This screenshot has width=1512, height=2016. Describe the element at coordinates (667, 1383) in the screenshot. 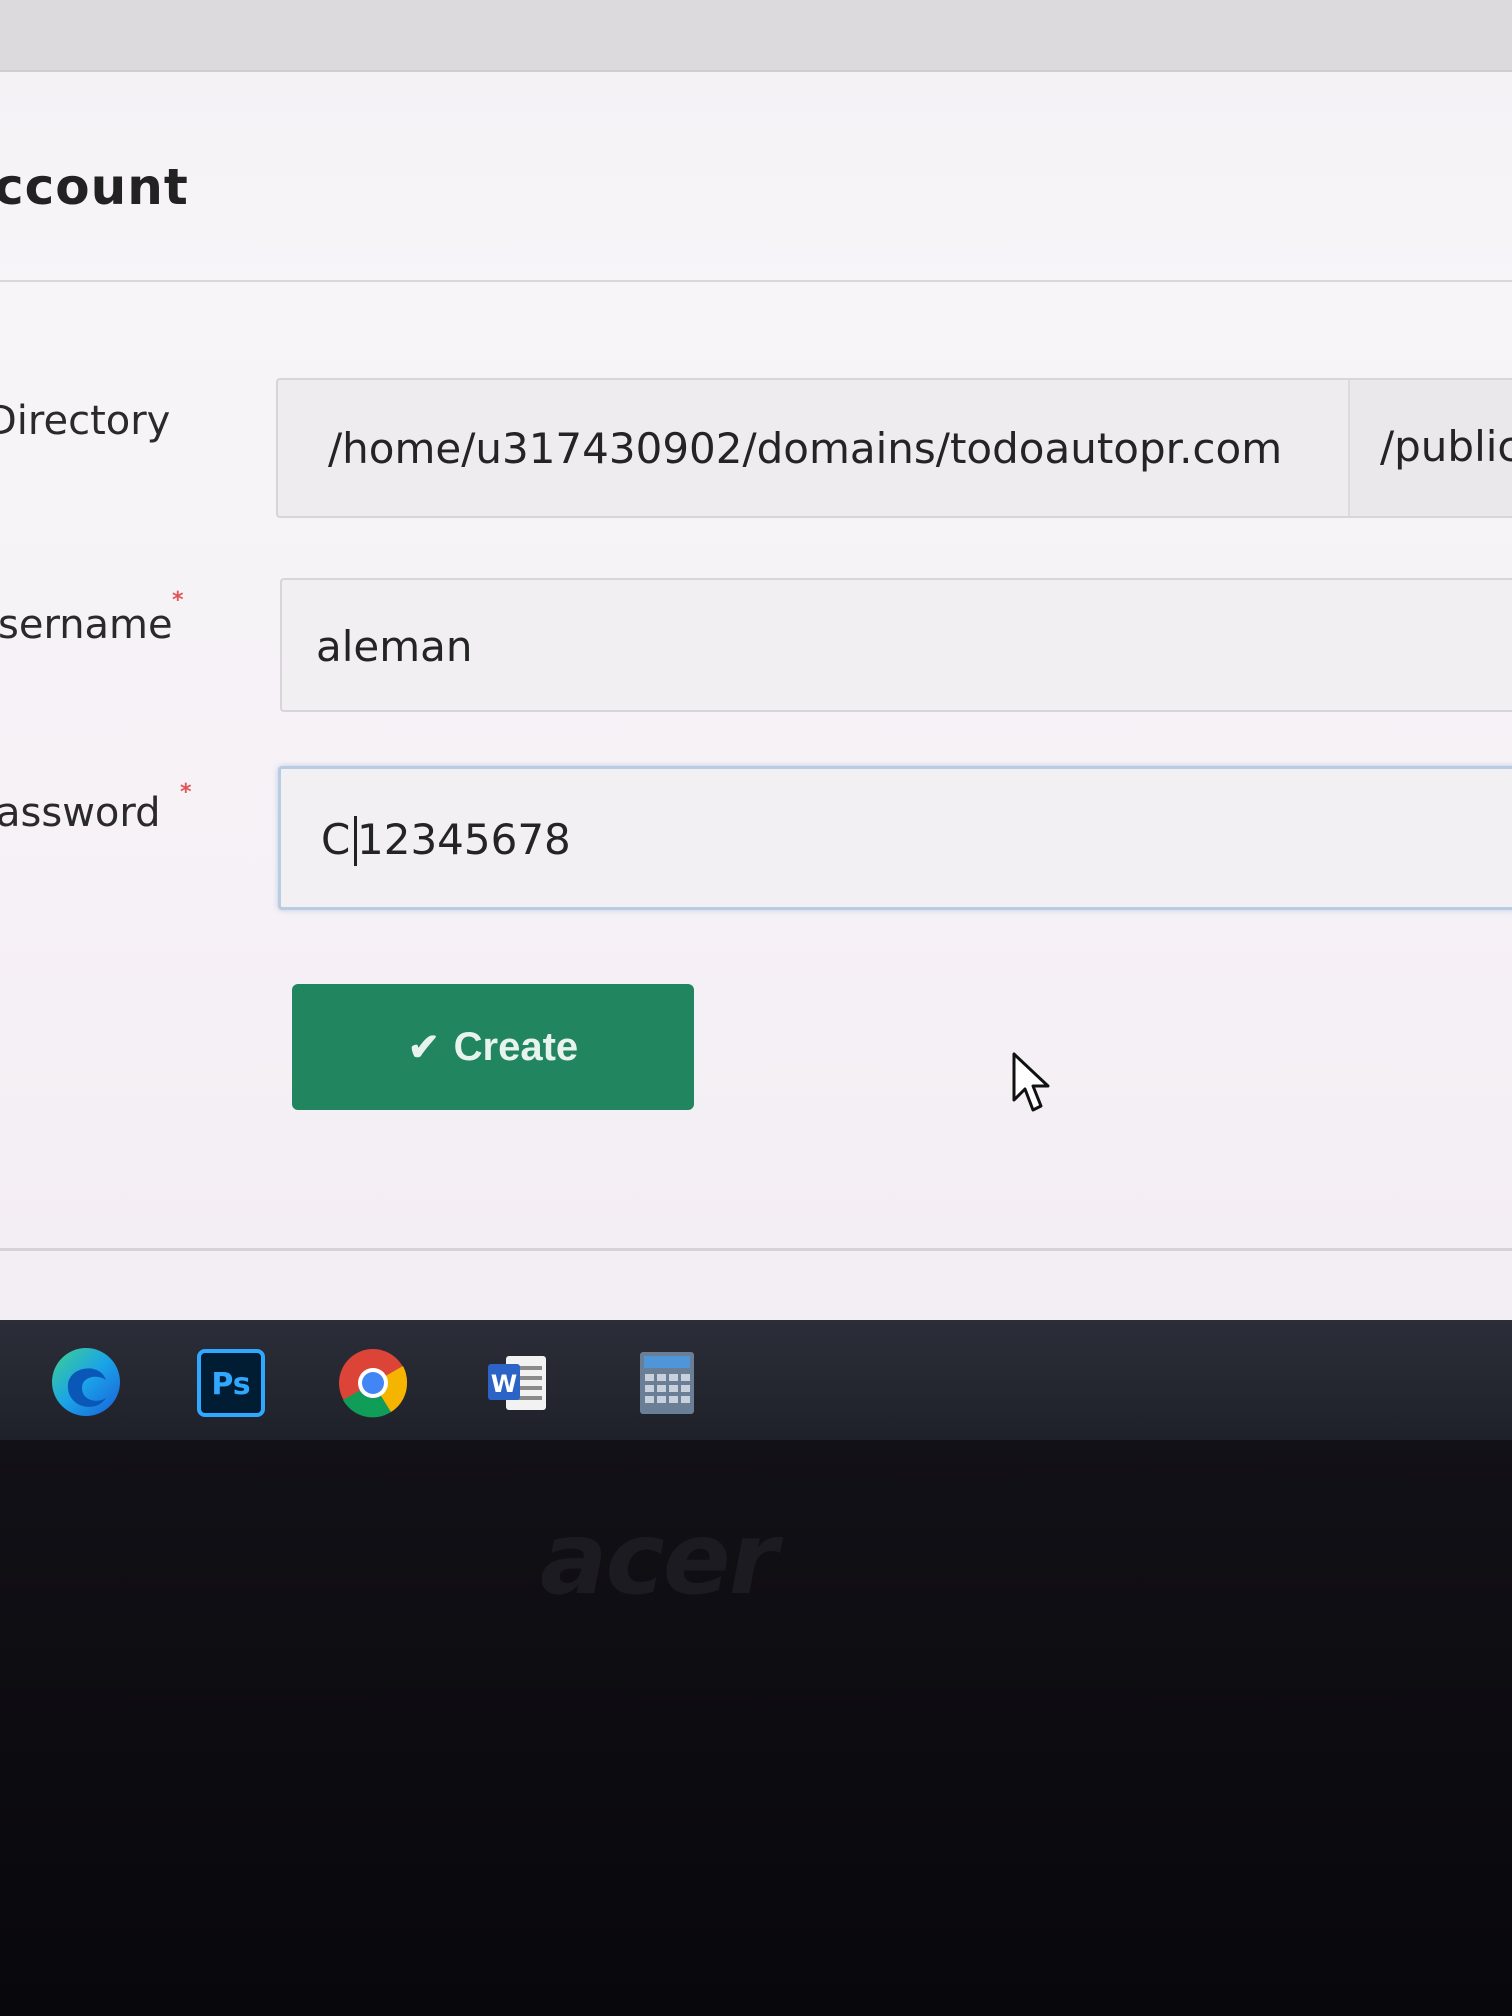

I see `calculator-icon` at that location.